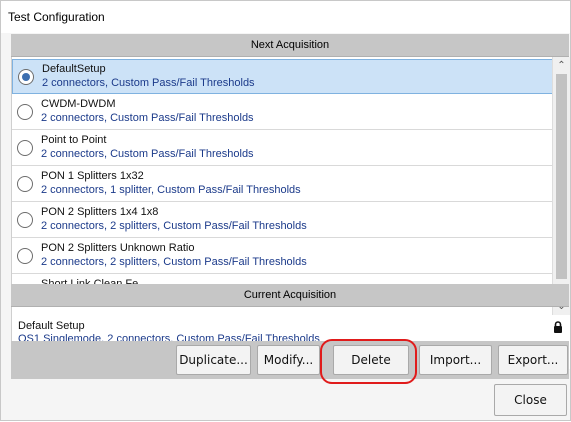 The image size is (571, 422). Describe the element at coordinates (290, 45) in the screenshot. I see `next-acquisition-header: Next Acquisition` at that location.